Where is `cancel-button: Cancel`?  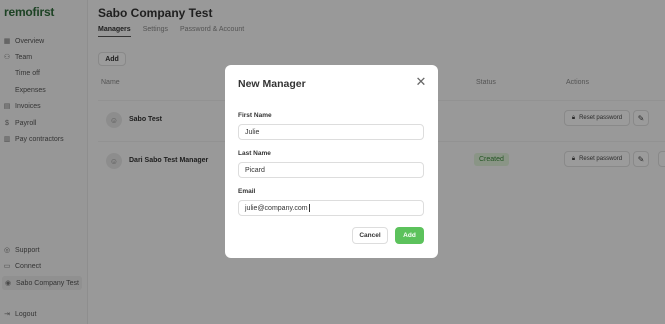 cancel-button: Cancel is located at coordinates (370, 235).